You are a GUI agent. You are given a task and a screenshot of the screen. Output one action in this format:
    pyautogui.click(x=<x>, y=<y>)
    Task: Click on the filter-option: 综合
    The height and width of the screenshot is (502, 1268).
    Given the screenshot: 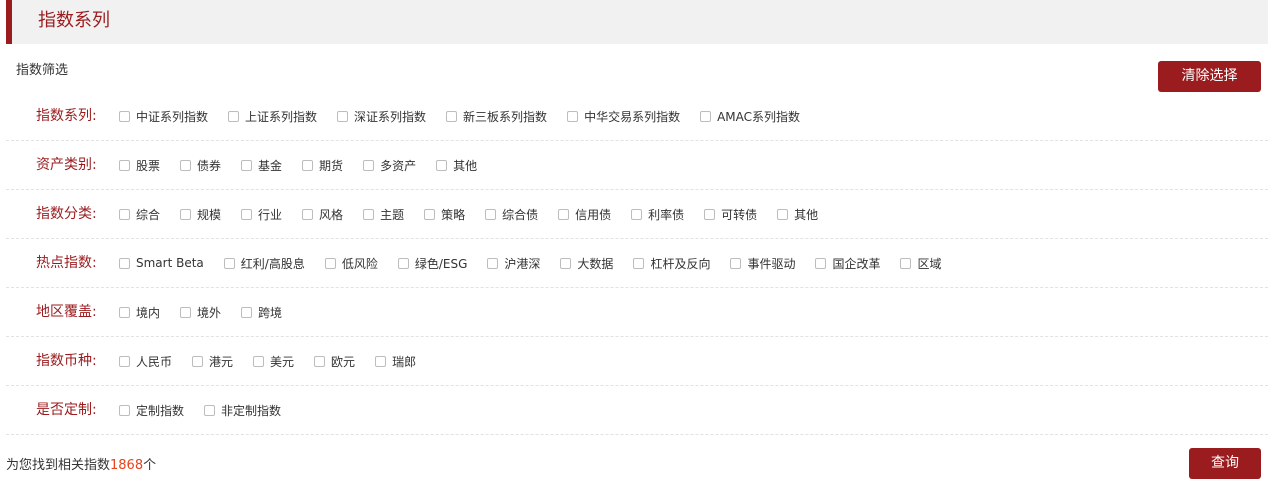 What is the action you would take?
    pyautogui.click(x=139, y=214)
    